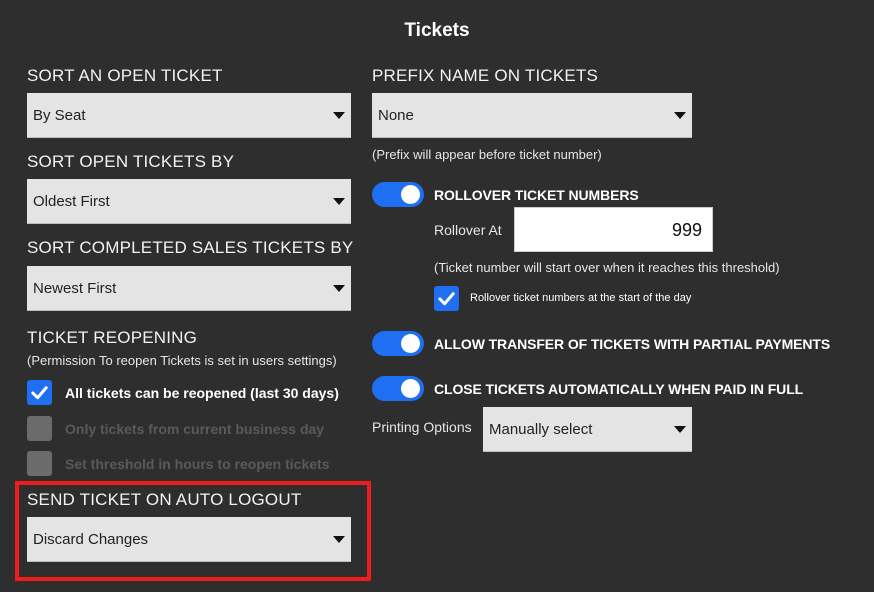 This screenshot has width=874, height=592. What do you see at coordinates (125, 75) in the screenshot?
I see `sort-open-ticket-label: SORT AN OPEN TICKET` at bounding box center [125, 75].